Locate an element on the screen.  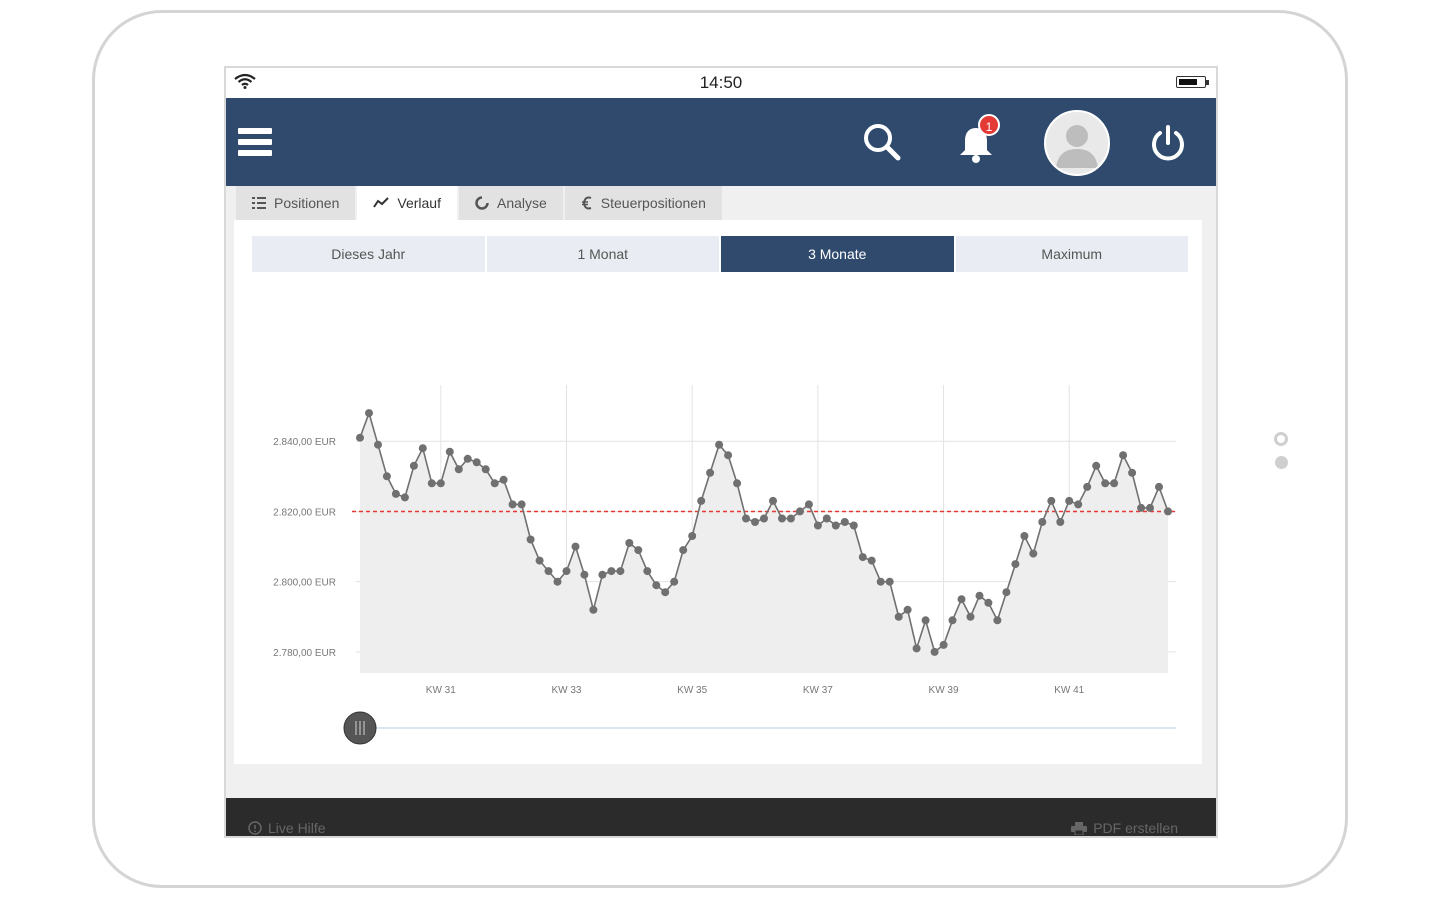
tab-analyse: Analyse is located at coordinates (510, 203).